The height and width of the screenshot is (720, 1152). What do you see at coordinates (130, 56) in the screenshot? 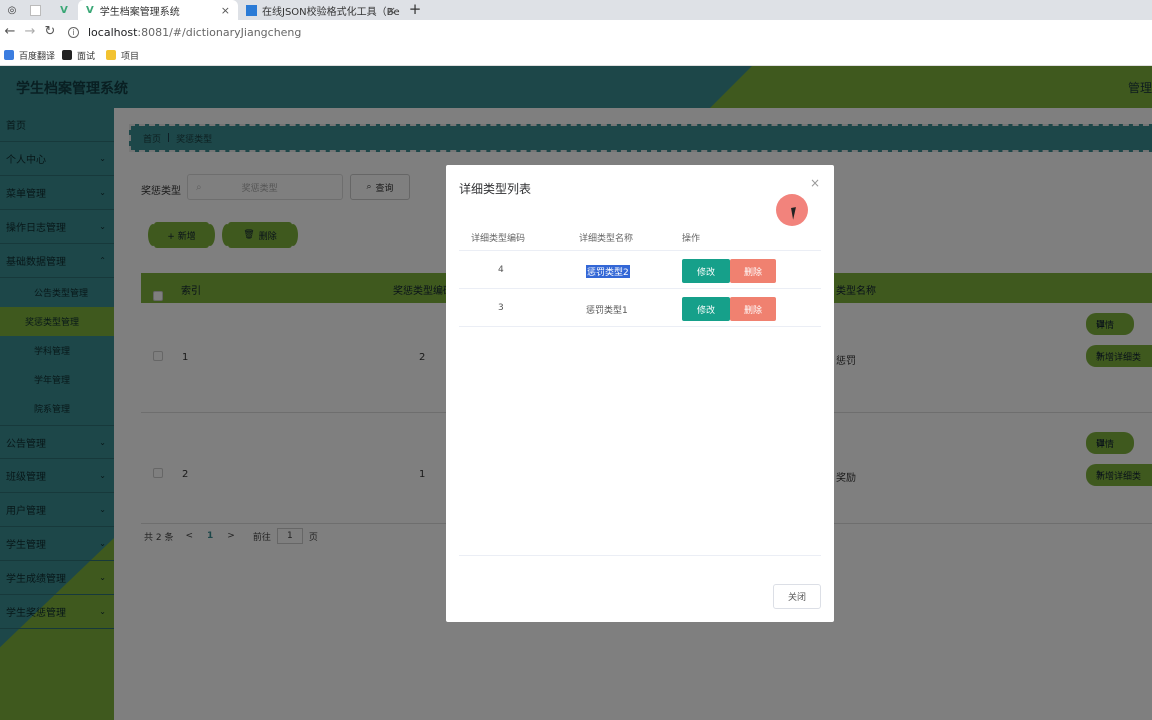
I see `bookmark-label: 项目` at bounding box center [130, 56].